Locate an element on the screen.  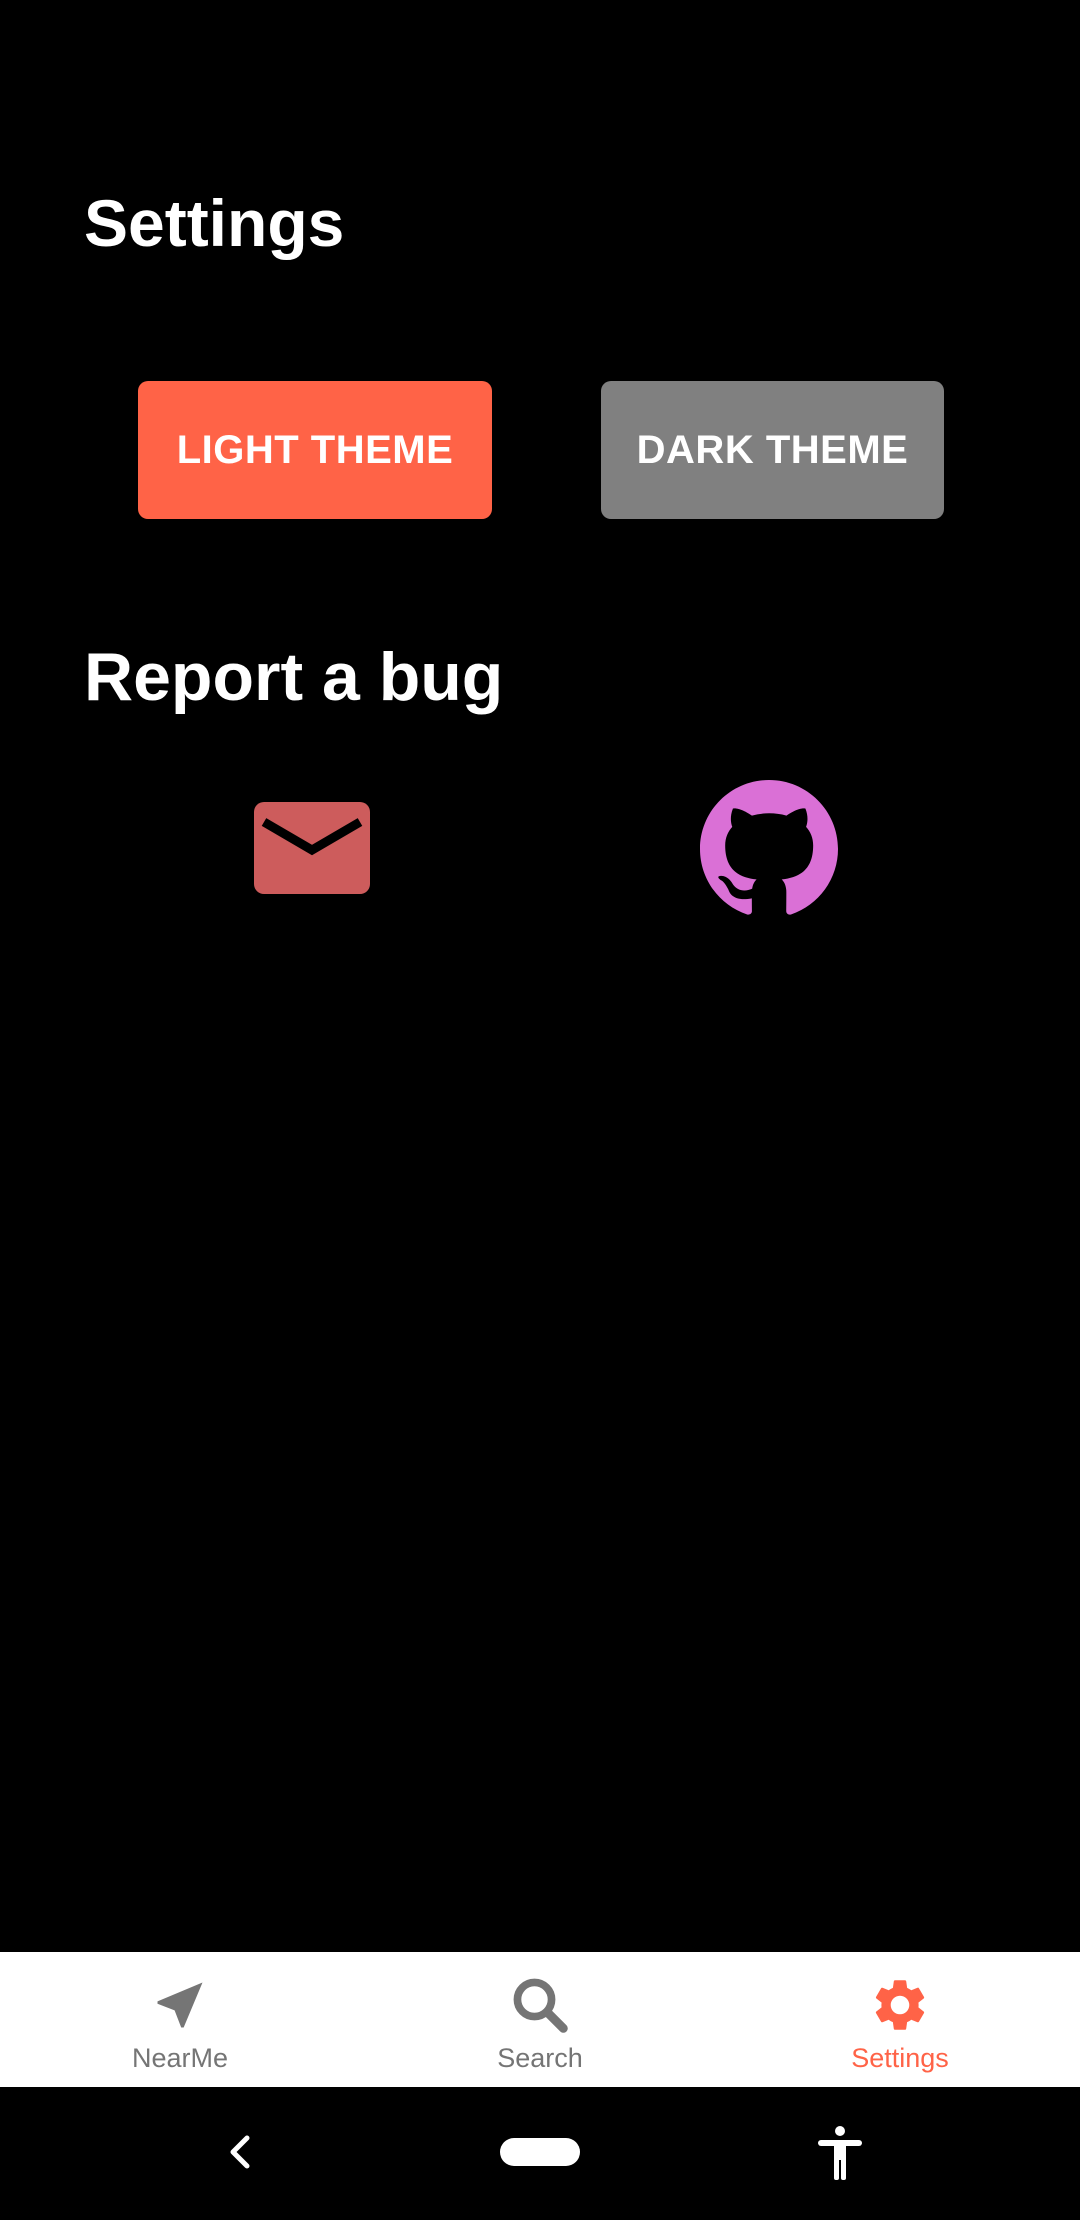
nav-label-search: Search is located at coordinates (540, 2058).